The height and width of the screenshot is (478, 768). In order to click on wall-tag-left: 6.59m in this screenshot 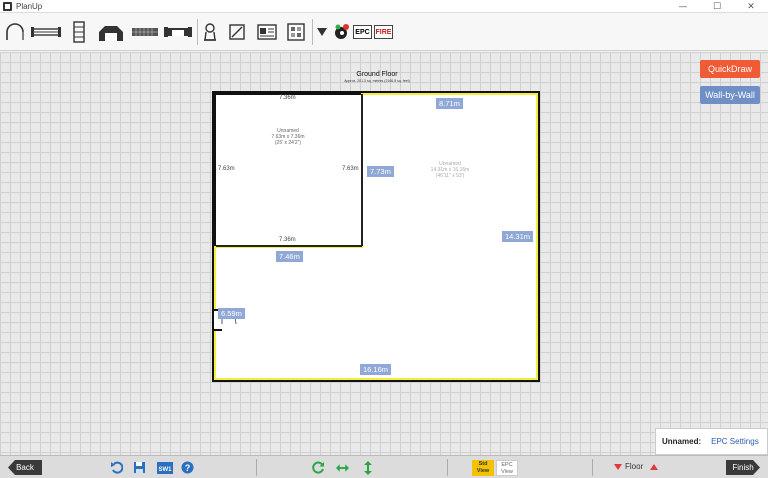, I will do `click(231, 313)`.